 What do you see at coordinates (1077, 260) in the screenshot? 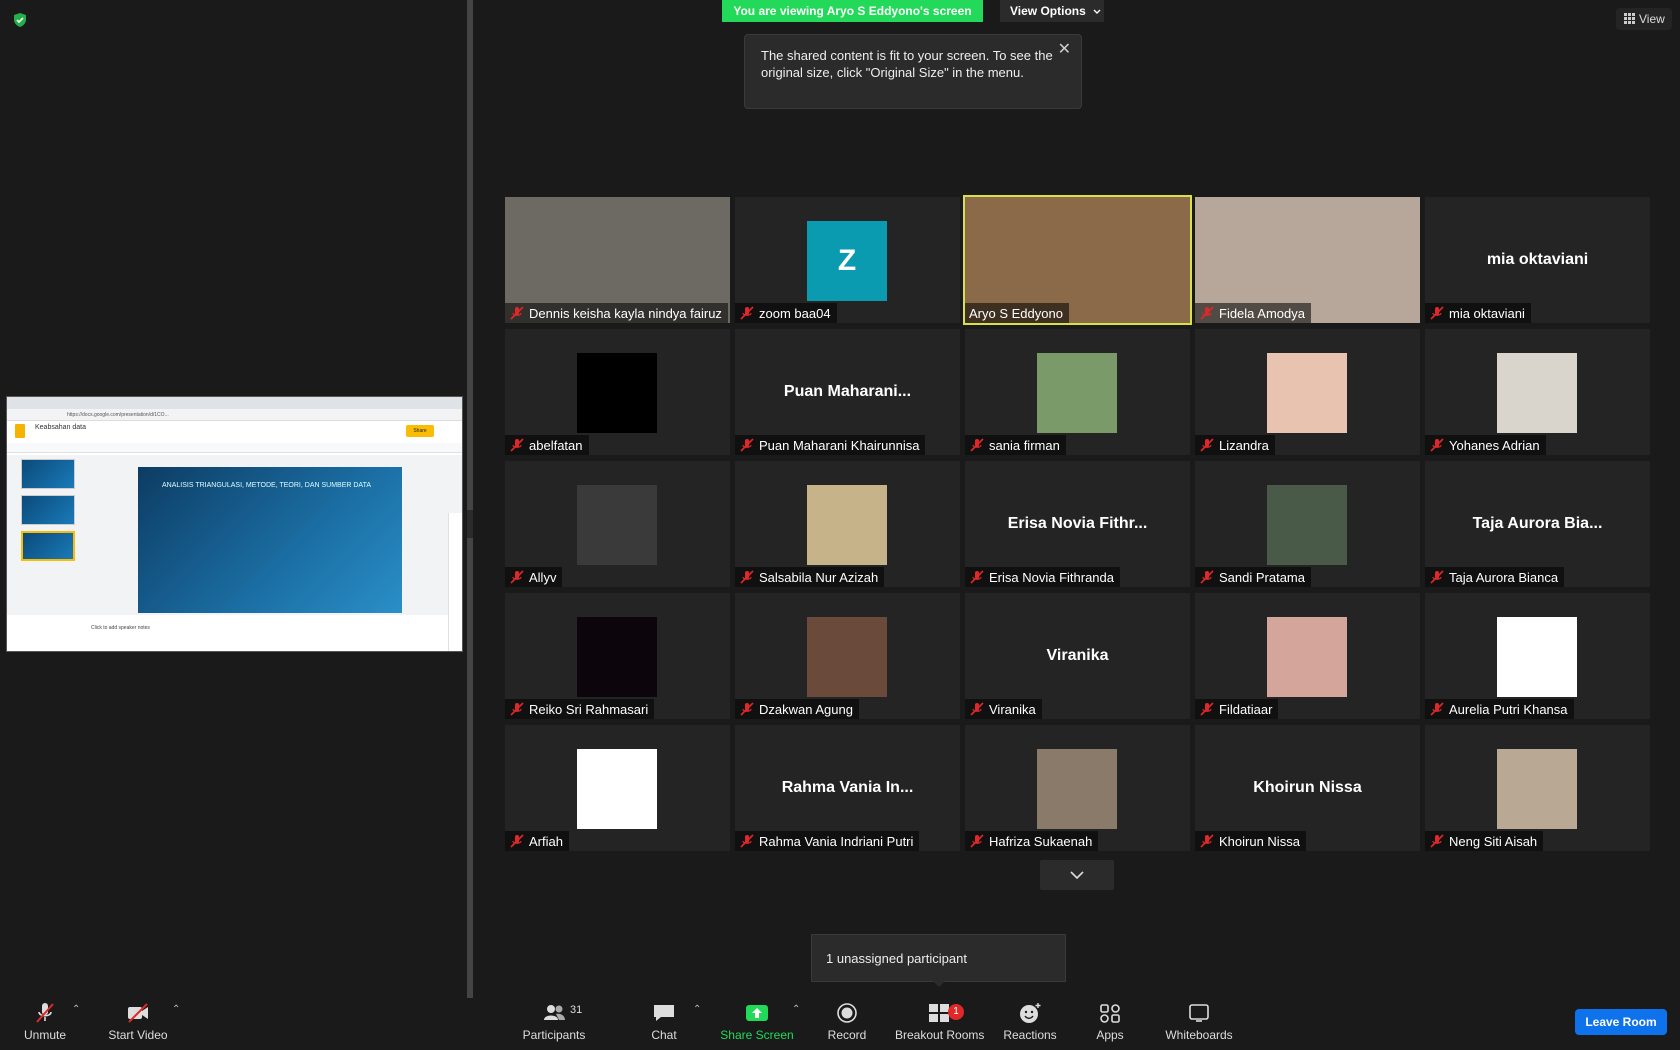
I see `participant-tile: Aryo S Eddyono` at bounding box center [1077, 260].